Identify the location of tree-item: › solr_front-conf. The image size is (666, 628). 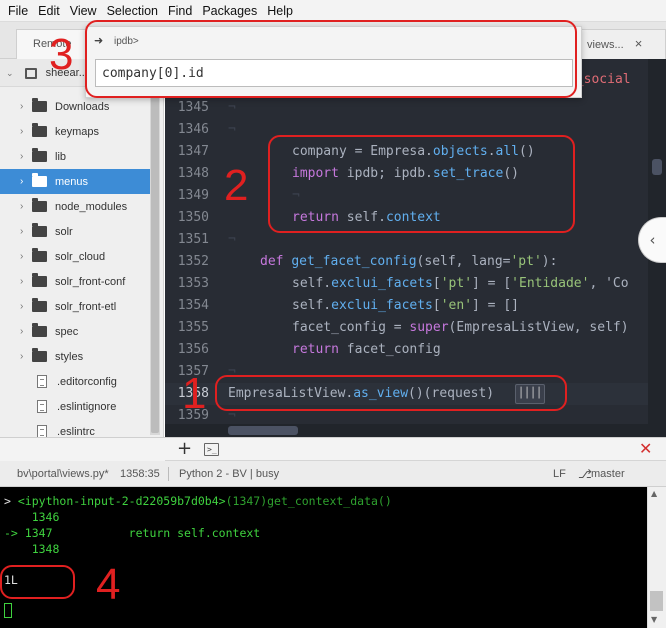
(75, 281).